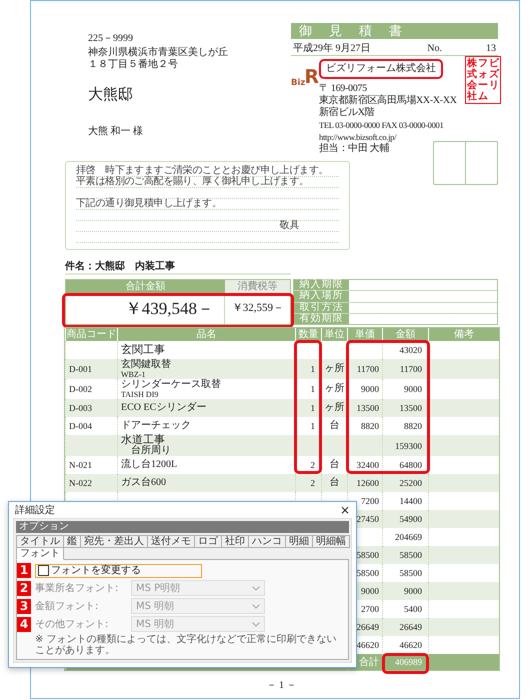 This screenshot has height=700, width=530. What do you see at coordinates (24, 588) in the screenshot?
I see `number-badge: 2` at bounding box center [24, 588].